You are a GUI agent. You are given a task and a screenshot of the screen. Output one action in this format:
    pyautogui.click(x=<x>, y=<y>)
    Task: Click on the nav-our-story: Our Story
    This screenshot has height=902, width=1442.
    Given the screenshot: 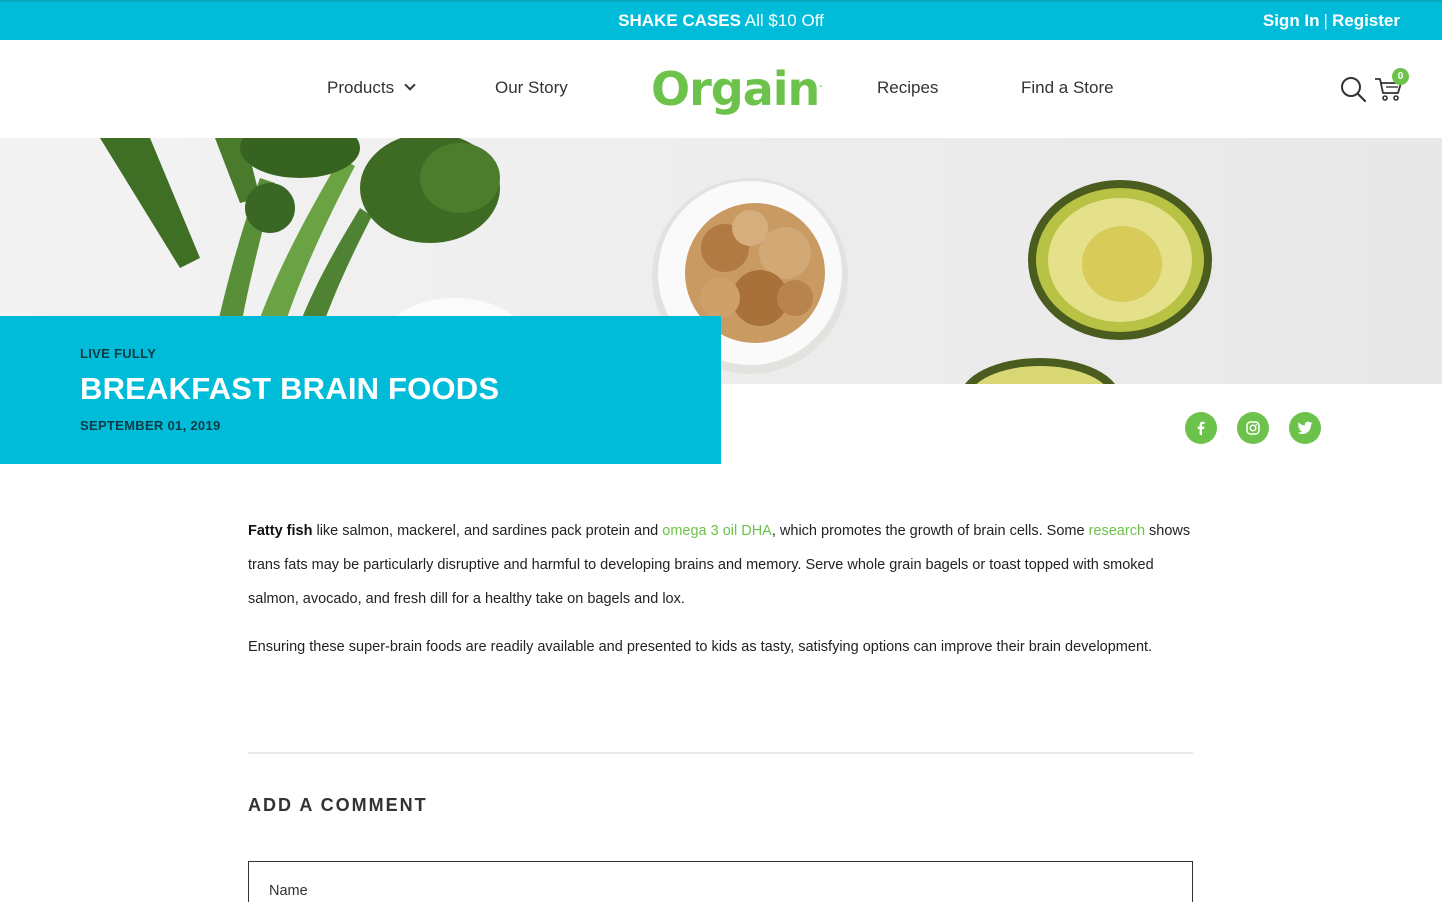 What is the action you would take?
    pyautogui.click(x=531, y=88)
    